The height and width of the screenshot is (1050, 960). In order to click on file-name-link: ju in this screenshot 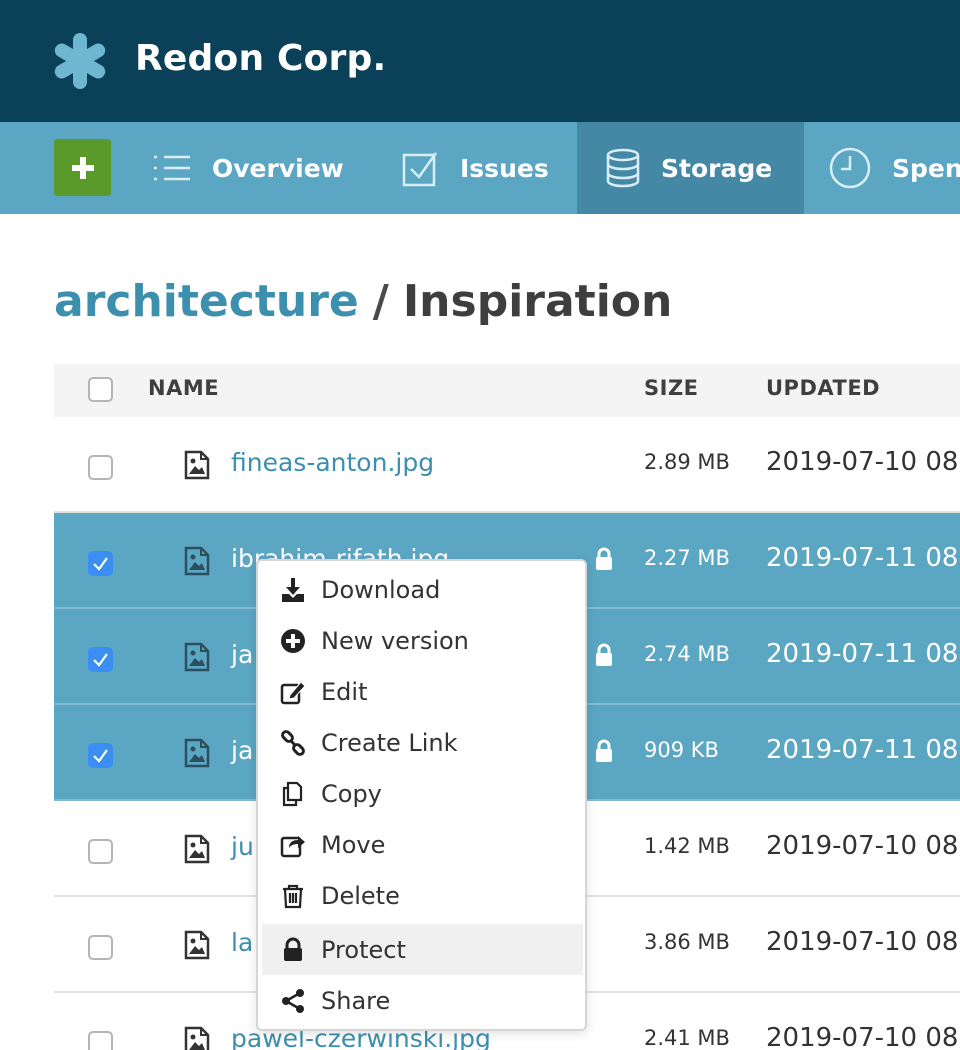, I will do `click(242, 846)`.